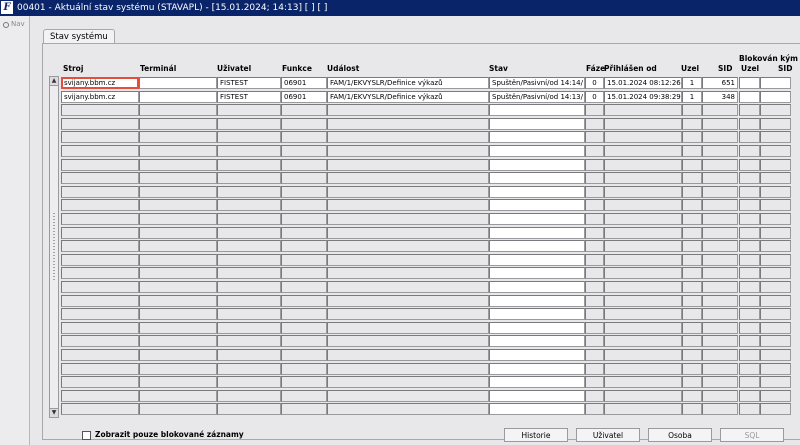  What do you see at coordinates (752, 435) in the screenshot?
I see `sql-button: SQL` at bounding box center [752, 435].